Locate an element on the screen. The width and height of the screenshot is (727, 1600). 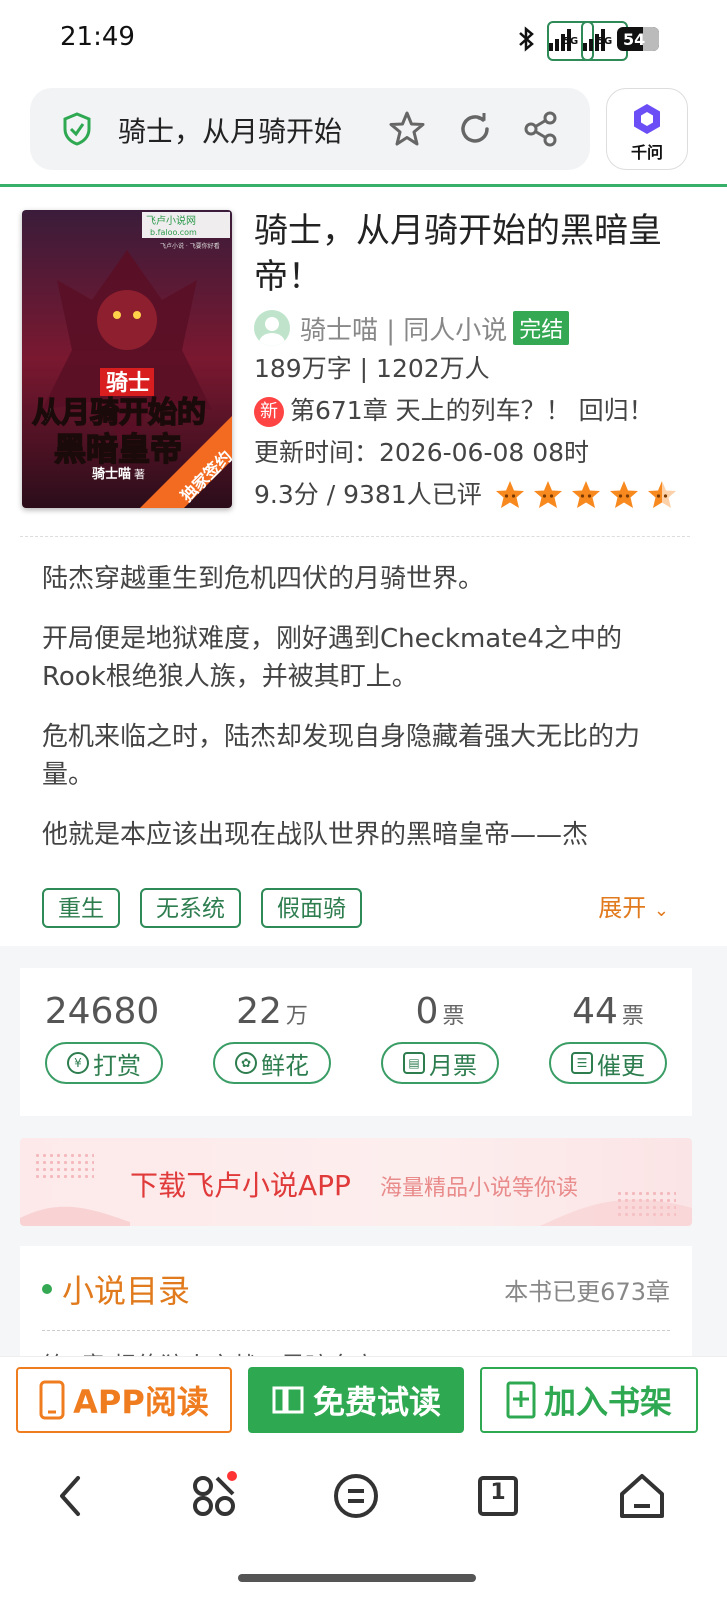
stat-value: 24680 is located at coordinates (102, 1011).